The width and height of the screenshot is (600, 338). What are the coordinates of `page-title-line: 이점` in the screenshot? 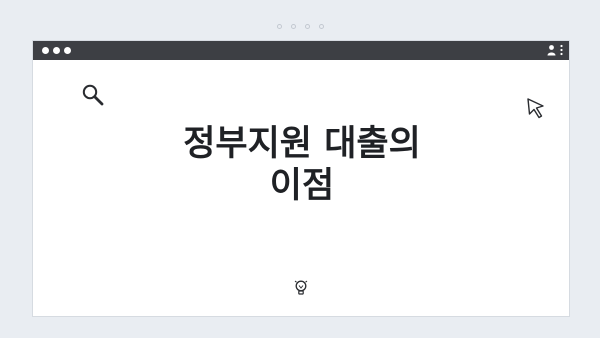 It's located at (302, 186).